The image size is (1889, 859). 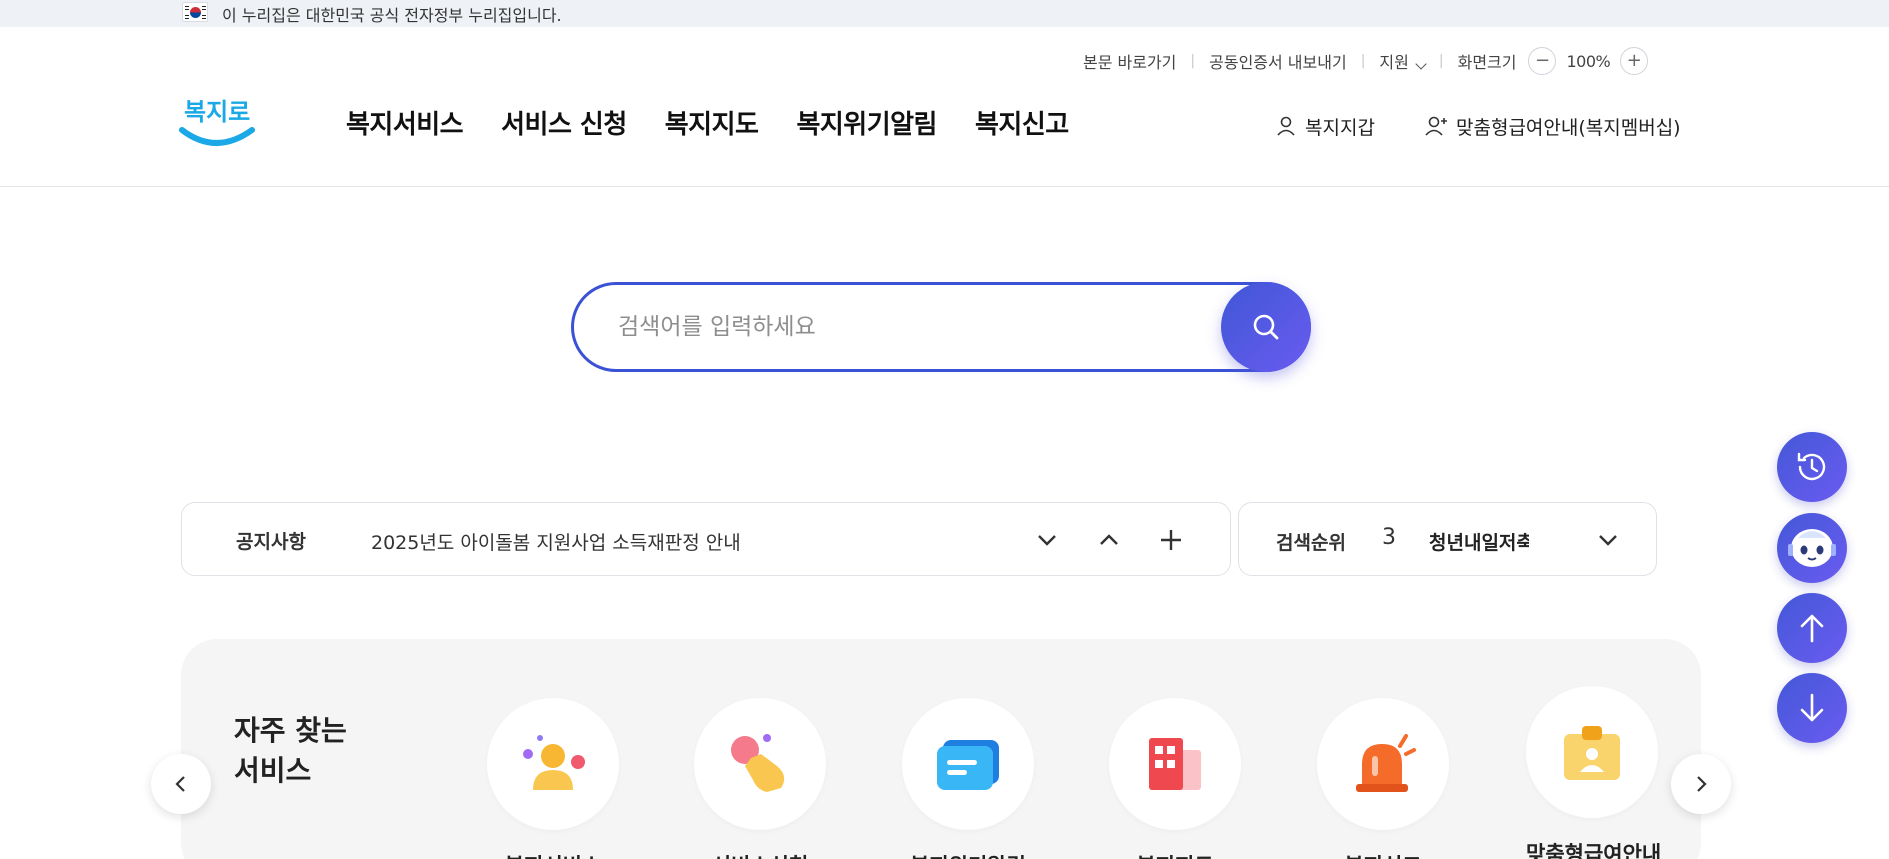 What do you see at coordinates (1588, 61) in the screenshot?
I see `zoom-value: 100%` at bounding box center [1588, 61].